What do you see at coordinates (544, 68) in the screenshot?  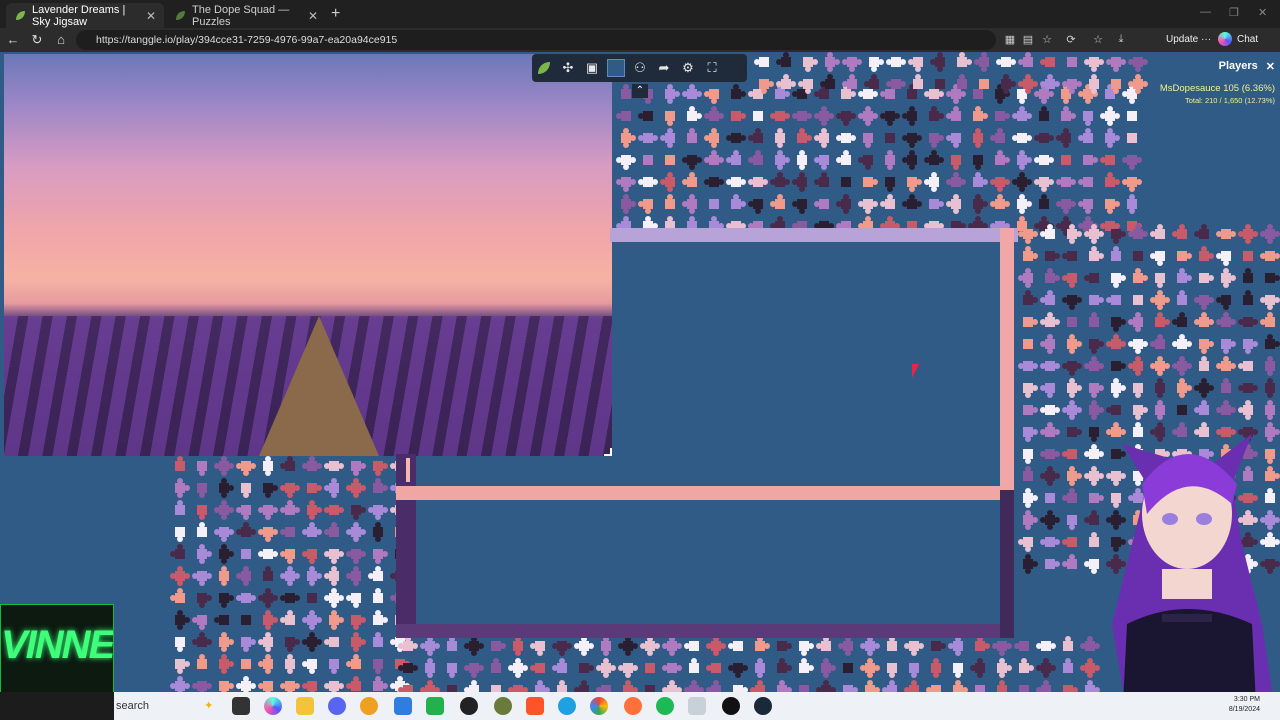 I see `logo-icon` at bounding box center [544, 68].